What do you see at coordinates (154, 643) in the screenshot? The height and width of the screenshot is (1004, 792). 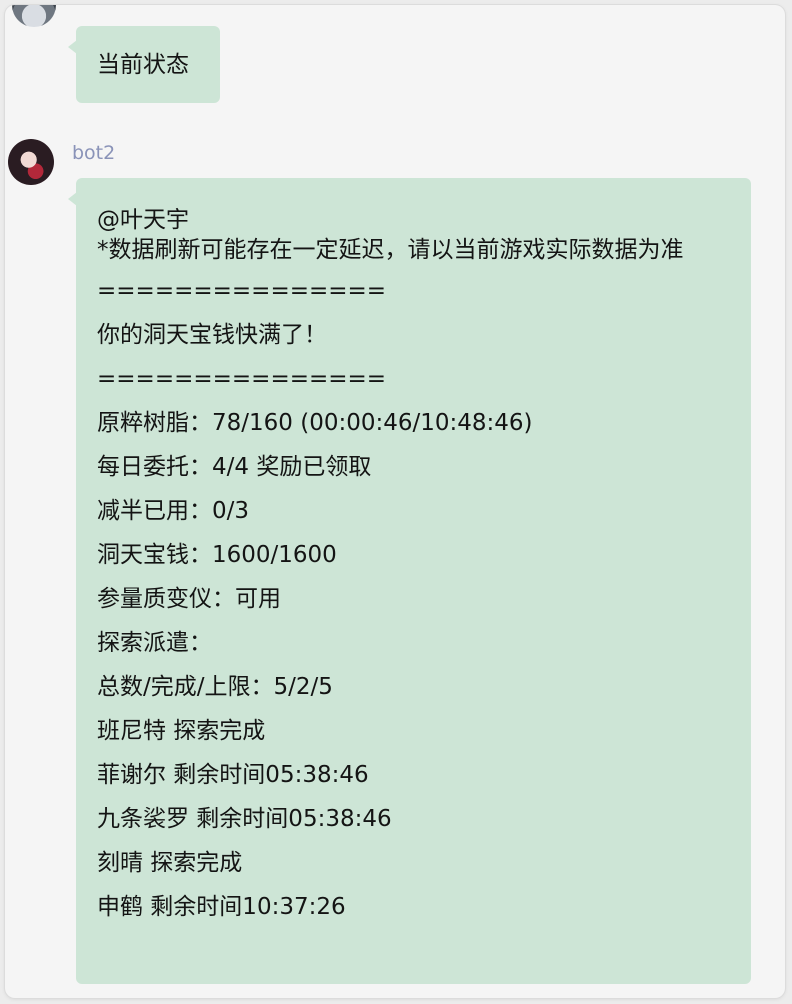 I see `message-line: 探索派遣：` at bounding box center [154, 643].